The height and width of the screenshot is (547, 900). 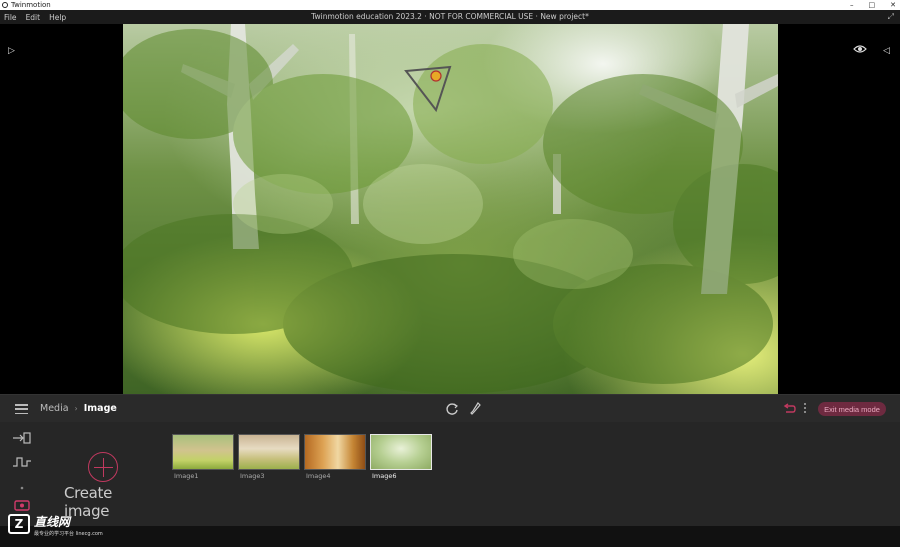 I want to click on thumbnail-item: Image3, so click(x=269, y=457).